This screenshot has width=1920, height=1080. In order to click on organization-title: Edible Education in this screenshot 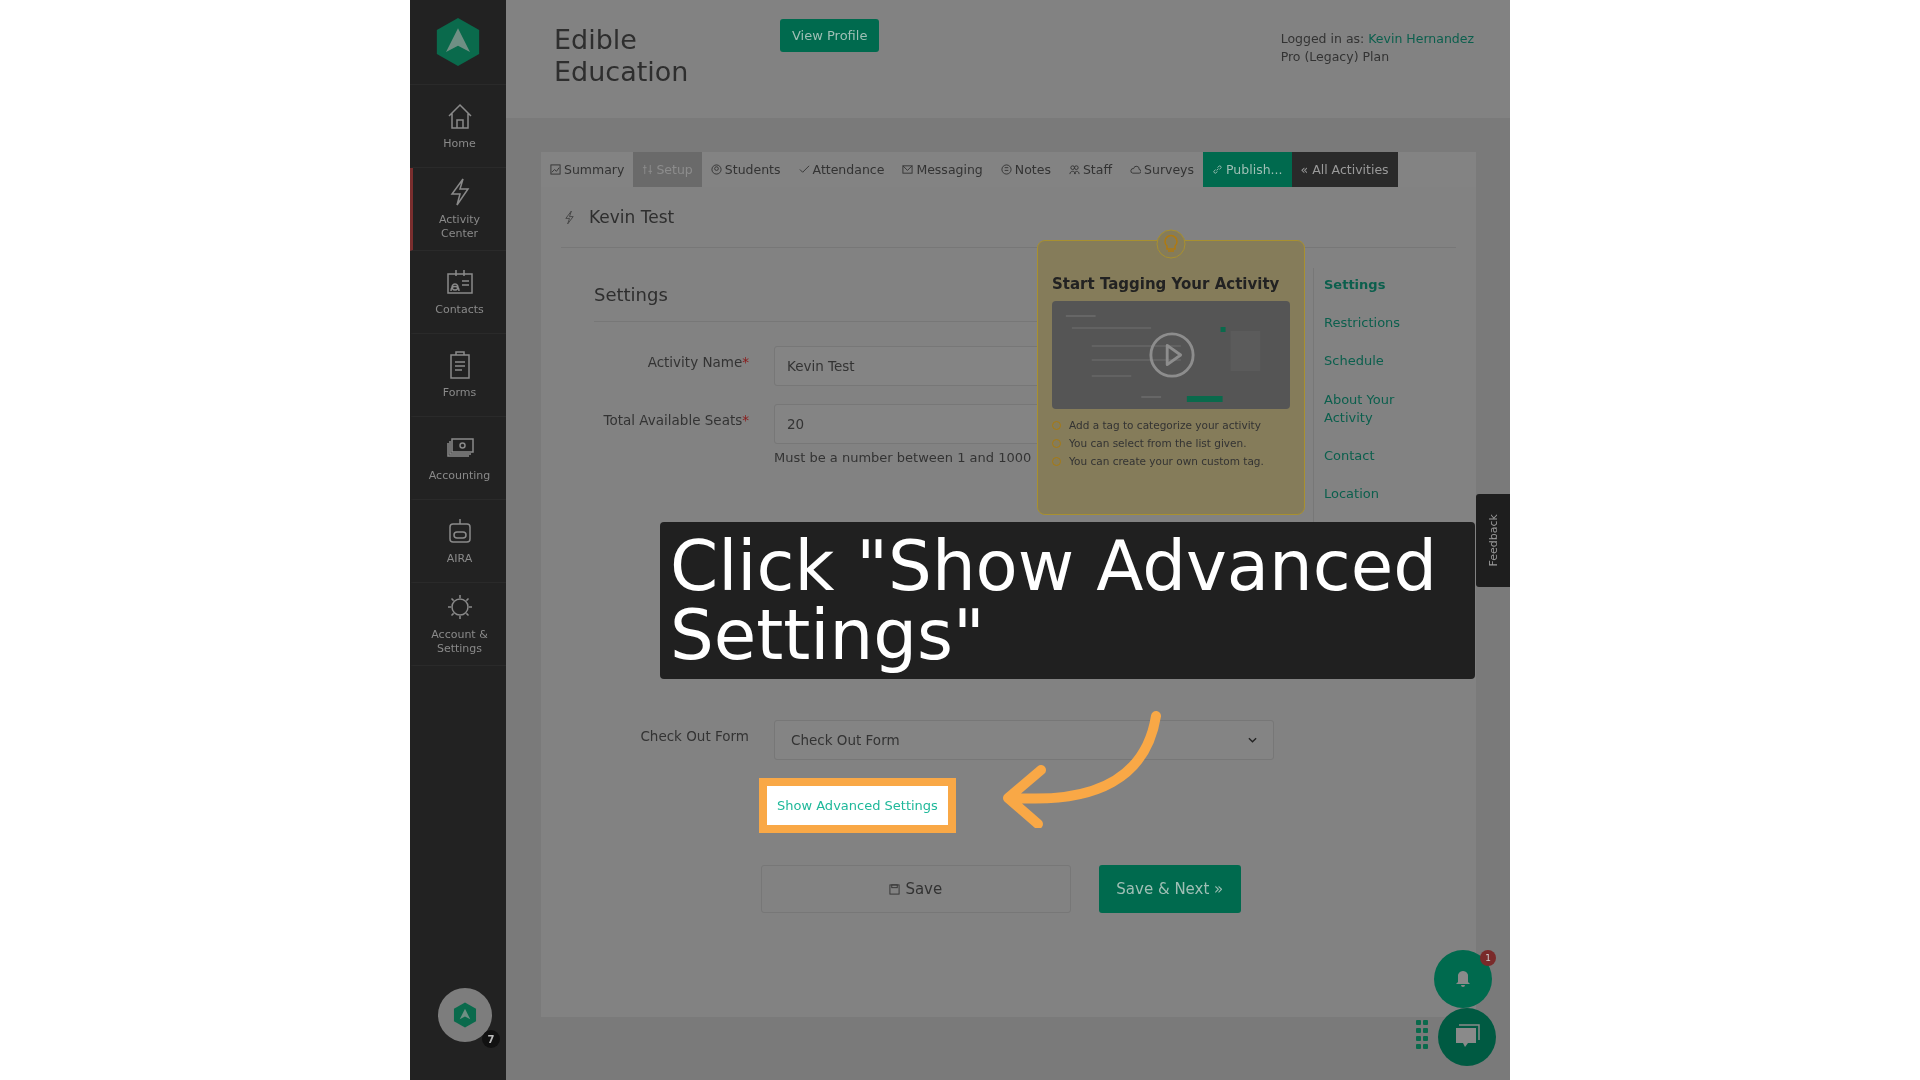, I will do `click(622, 56)`.